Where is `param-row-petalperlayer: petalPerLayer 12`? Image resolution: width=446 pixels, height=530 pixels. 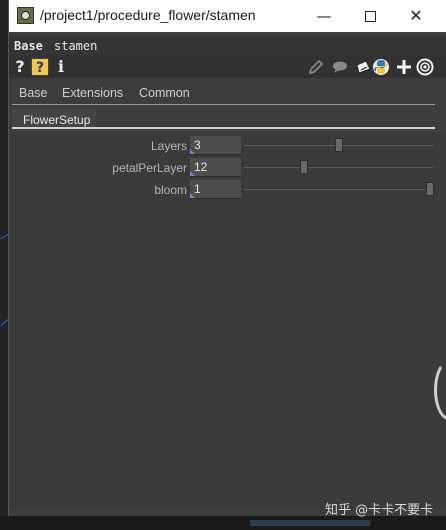
param-row-petalperlayer: petalPerLayer 12 is located at coordinates (227, 167).